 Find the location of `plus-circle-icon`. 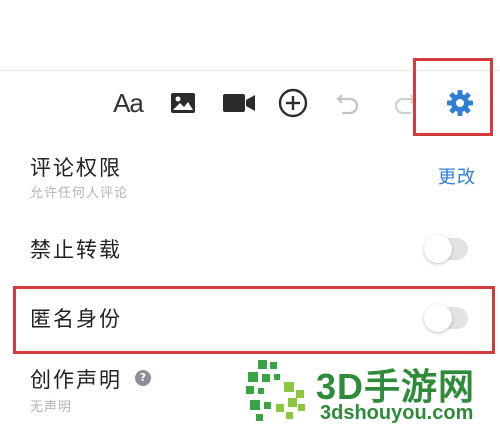

plus-circle-icon is located at coordinates (293, 103).